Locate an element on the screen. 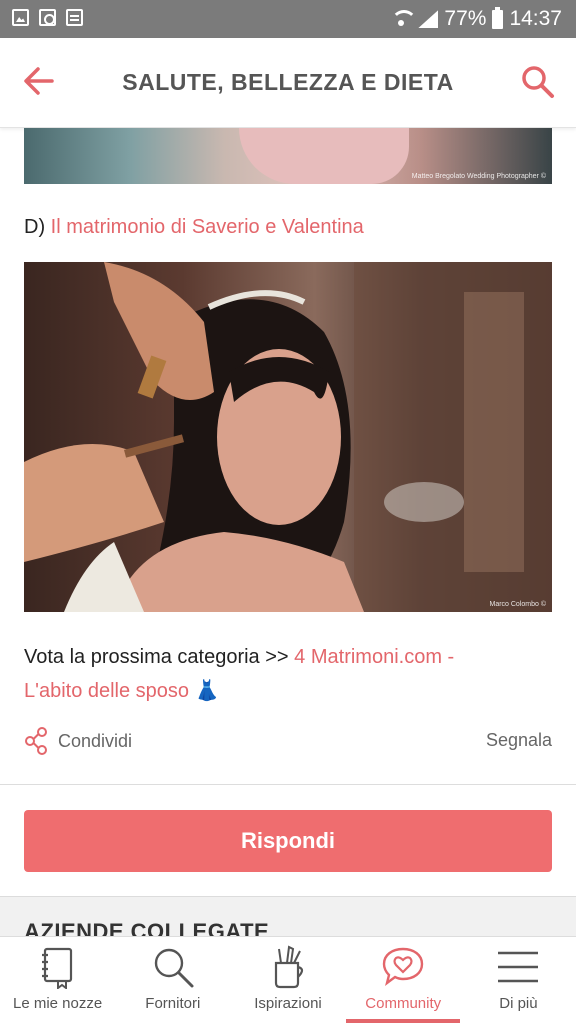 The height and width of the screenshot is (1024, 576). related-companies-section: AZIENDE COLLEGATE is located at coordinates (288, 916).